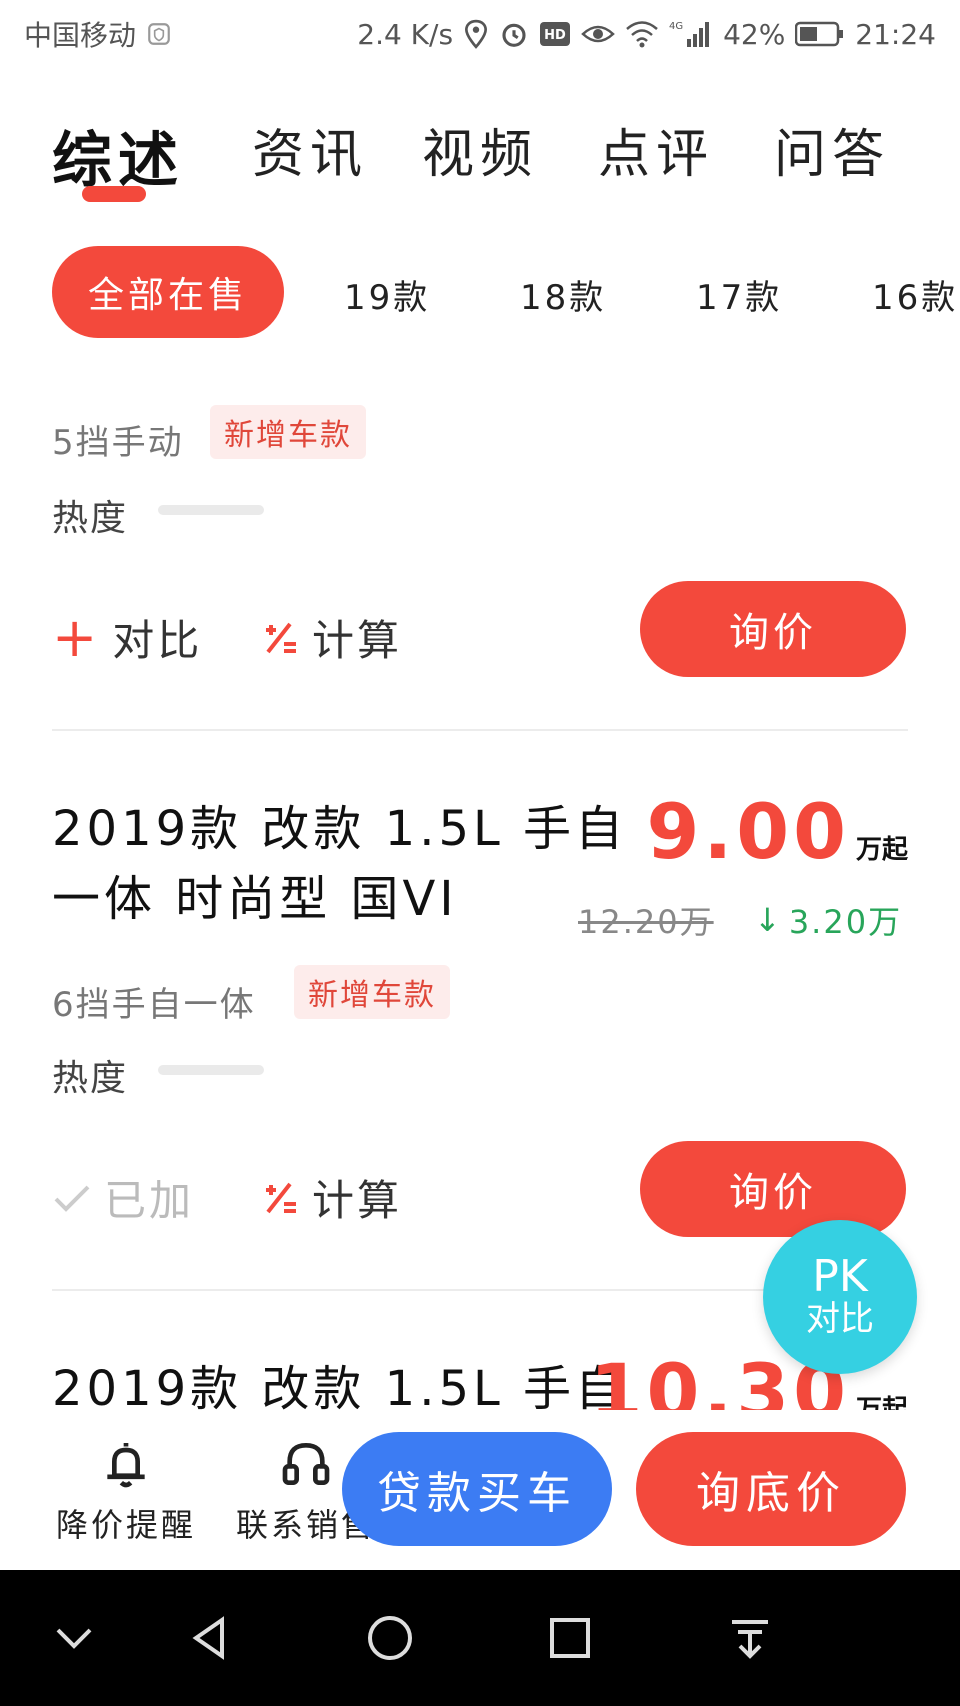  What do you see at coordinates (748, 831) in the screenshot?
I see `price-value: 9.00` at bounding box center [748, 831].